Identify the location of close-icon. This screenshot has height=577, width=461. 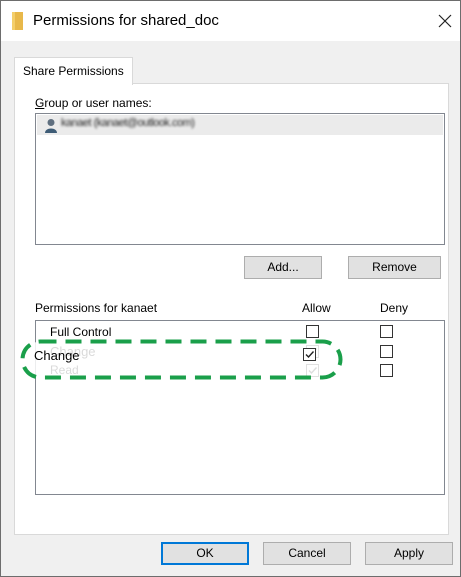
(445, 21).